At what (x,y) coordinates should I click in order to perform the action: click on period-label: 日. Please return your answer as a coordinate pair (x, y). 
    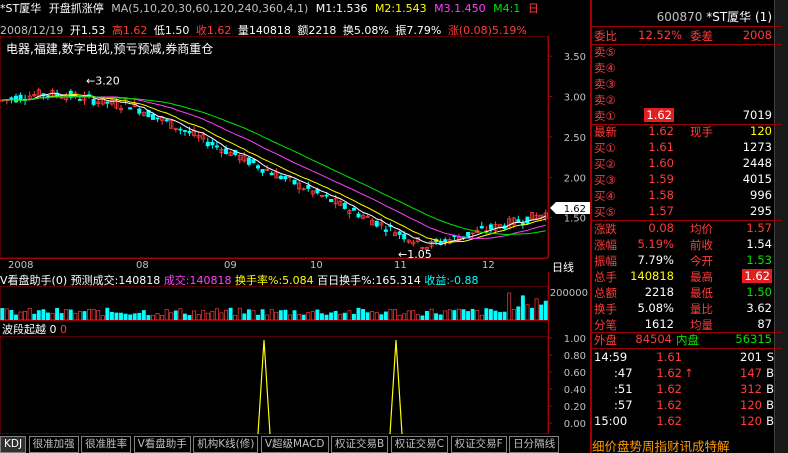
    Looking at the image, I should click on (533, 8).